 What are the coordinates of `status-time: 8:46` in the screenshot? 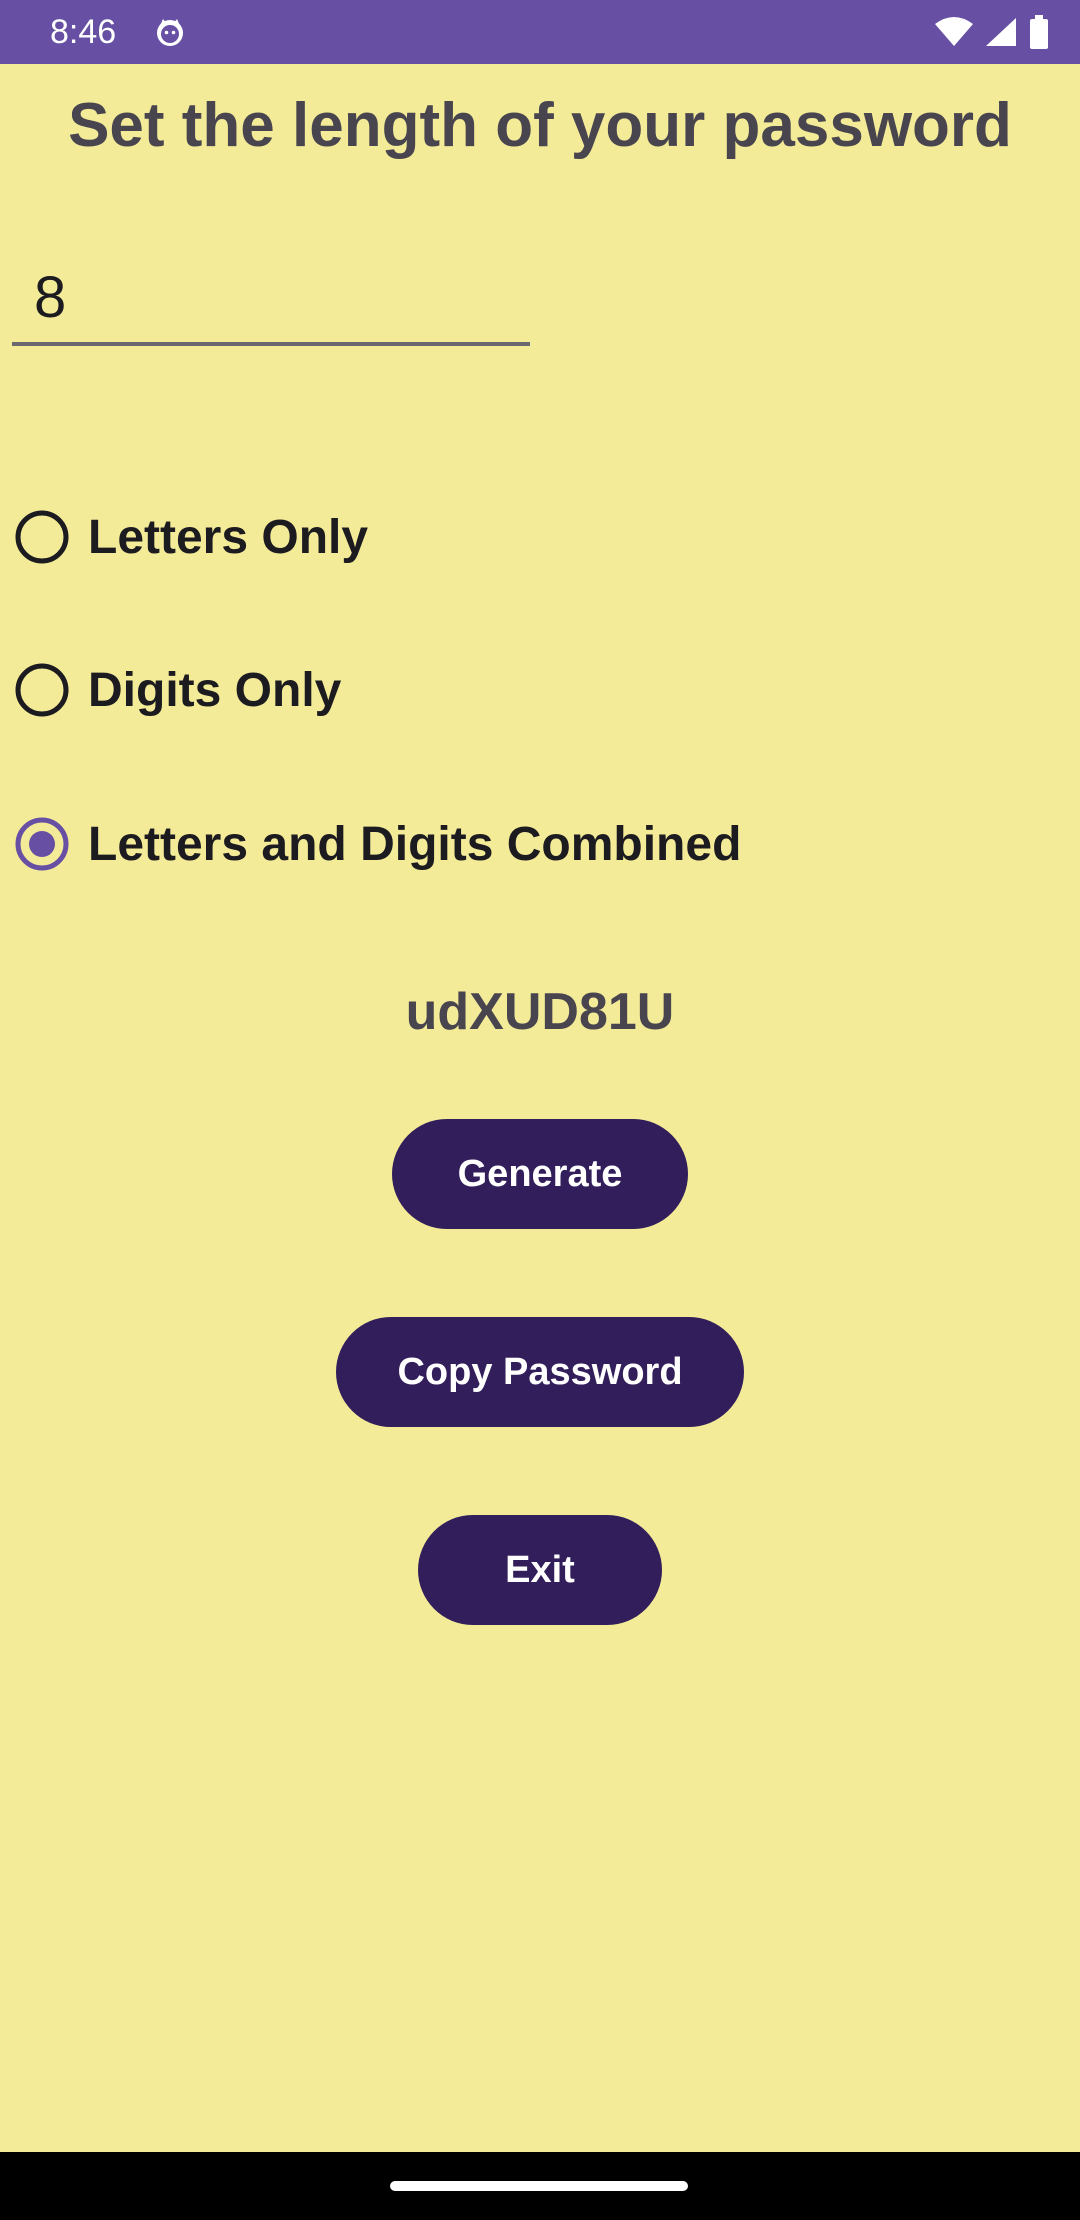 It's located at (83, 32).